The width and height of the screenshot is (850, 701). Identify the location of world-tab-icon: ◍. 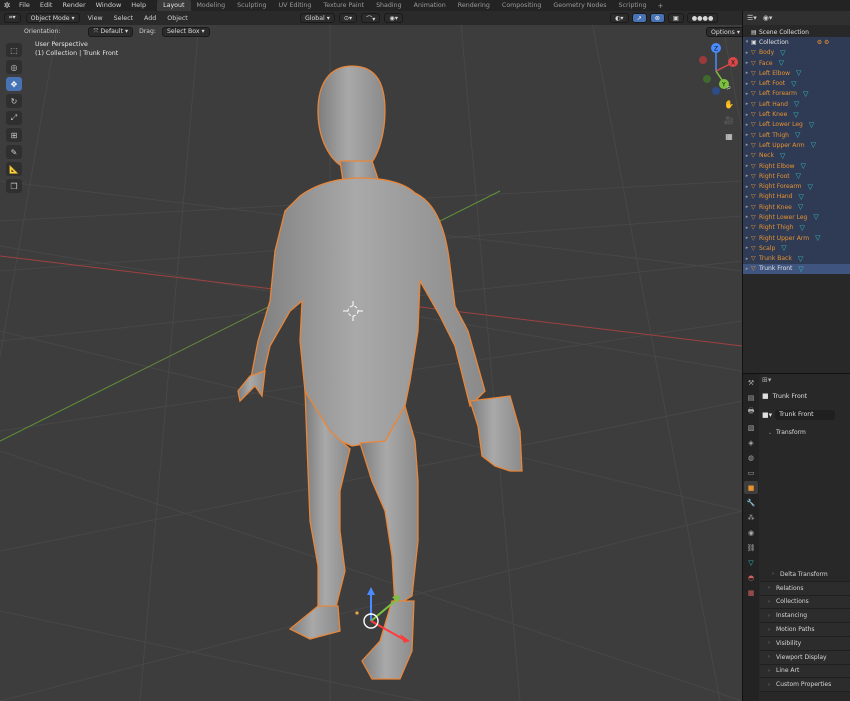
(751, 457).